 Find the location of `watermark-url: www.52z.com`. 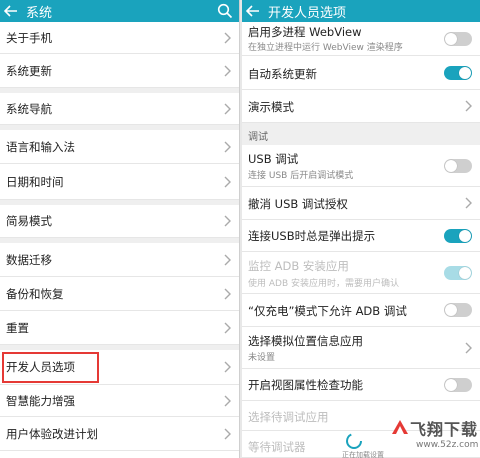

watermark-url: www.52z.com is located at coordinates (447, 445).